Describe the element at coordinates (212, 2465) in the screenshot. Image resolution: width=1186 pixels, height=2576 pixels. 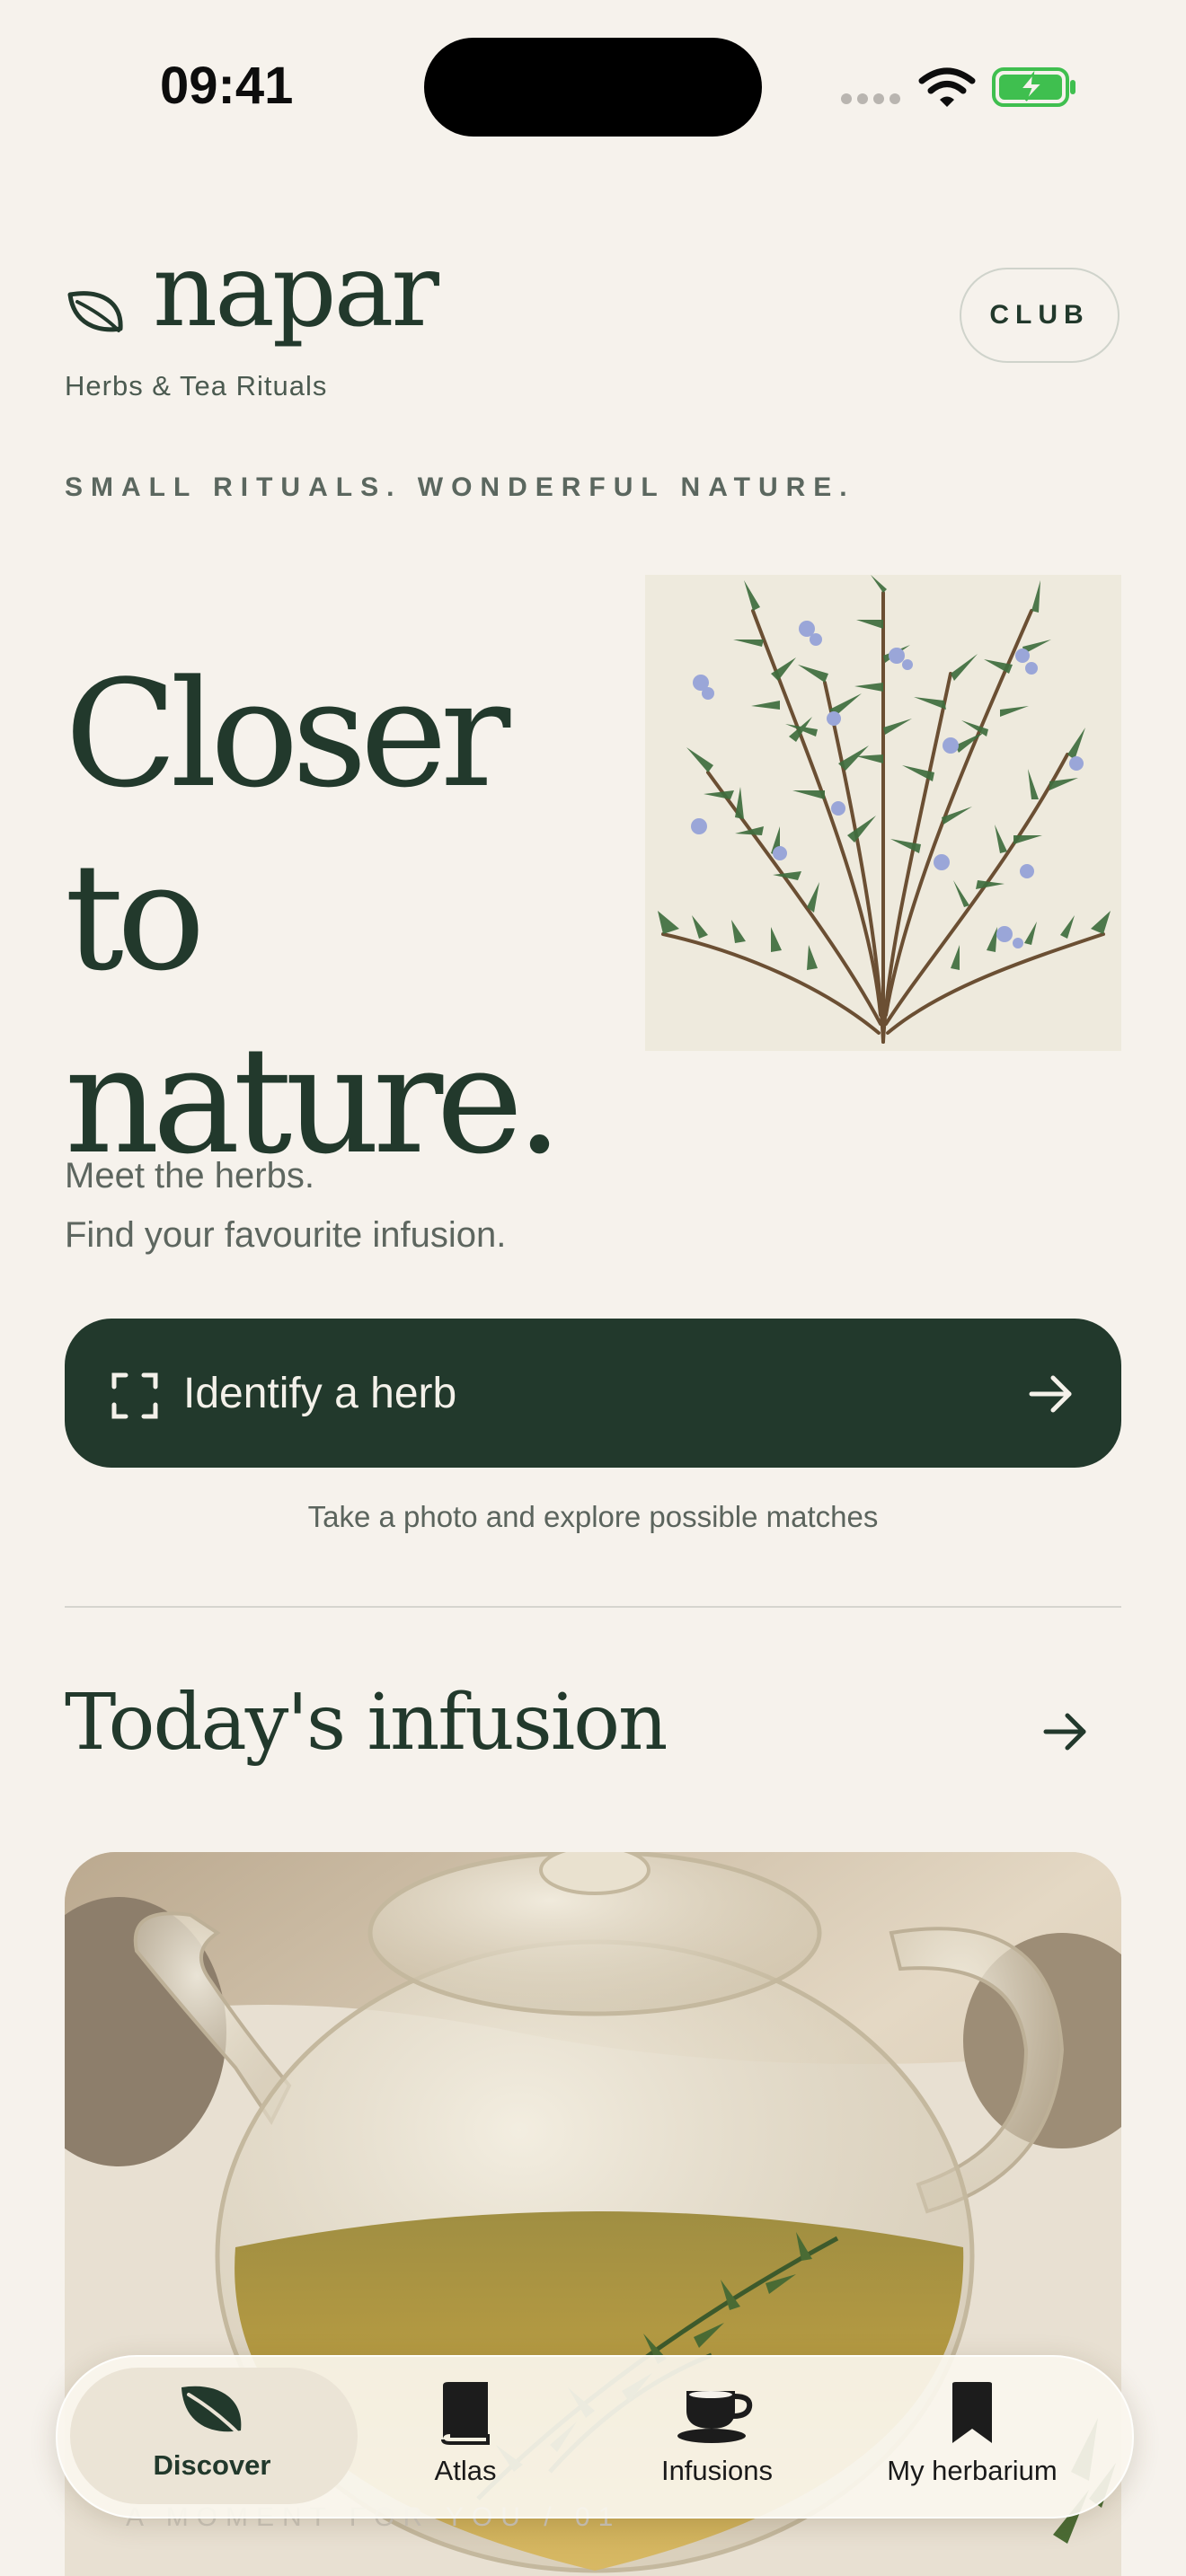
I see `tab-discover-label: Discover` at that location.